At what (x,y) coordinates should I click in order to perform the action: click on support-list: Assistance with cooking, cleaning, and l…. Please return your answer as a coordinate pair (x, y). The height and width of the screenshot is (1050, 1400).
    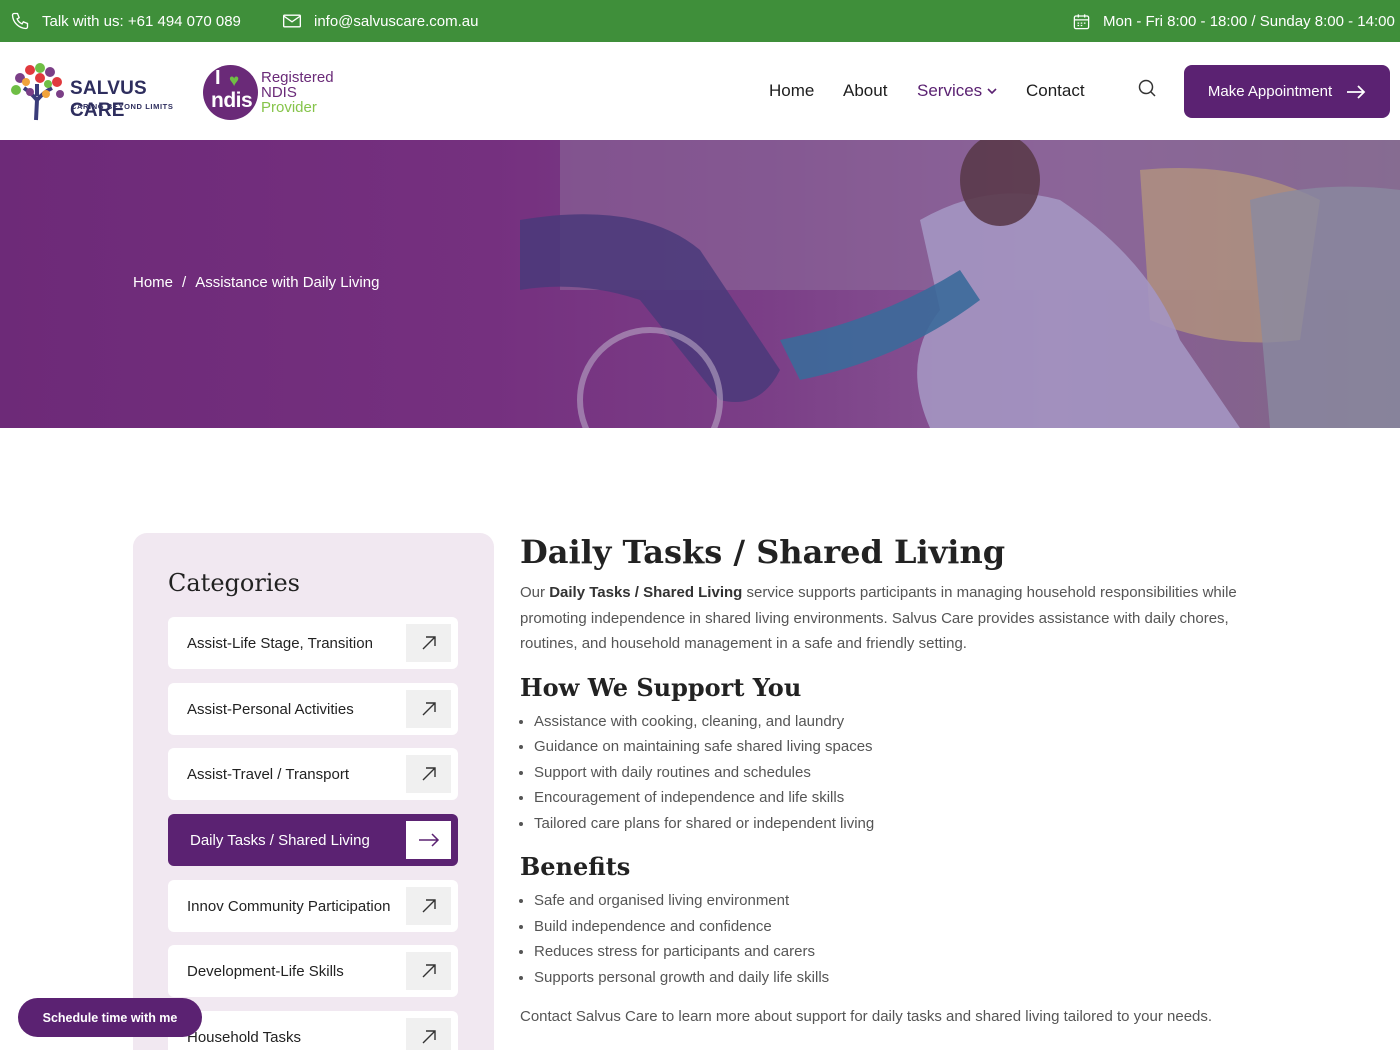
    Looking at the image, I should click on (887, 773).